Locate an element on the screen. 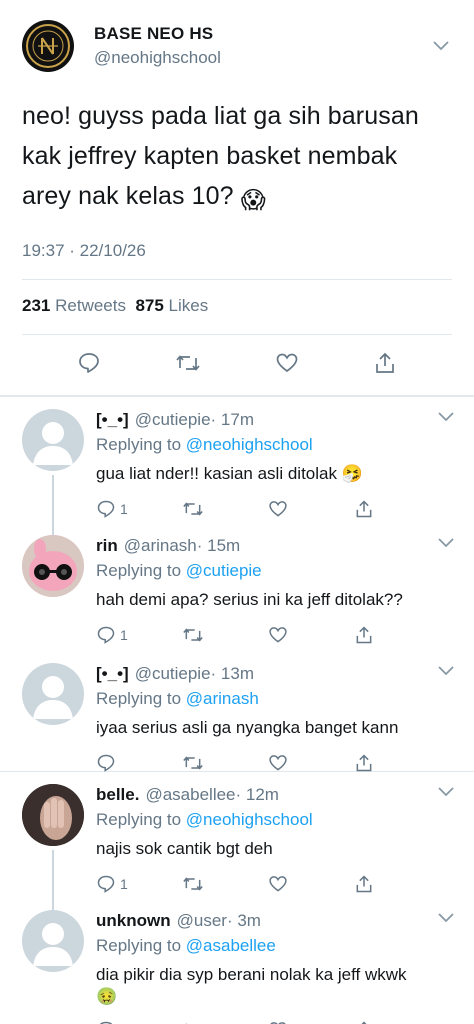 The height and width of the screenshot is (1024, 474). tweet-menu-button is located at coordinates (441, 46).